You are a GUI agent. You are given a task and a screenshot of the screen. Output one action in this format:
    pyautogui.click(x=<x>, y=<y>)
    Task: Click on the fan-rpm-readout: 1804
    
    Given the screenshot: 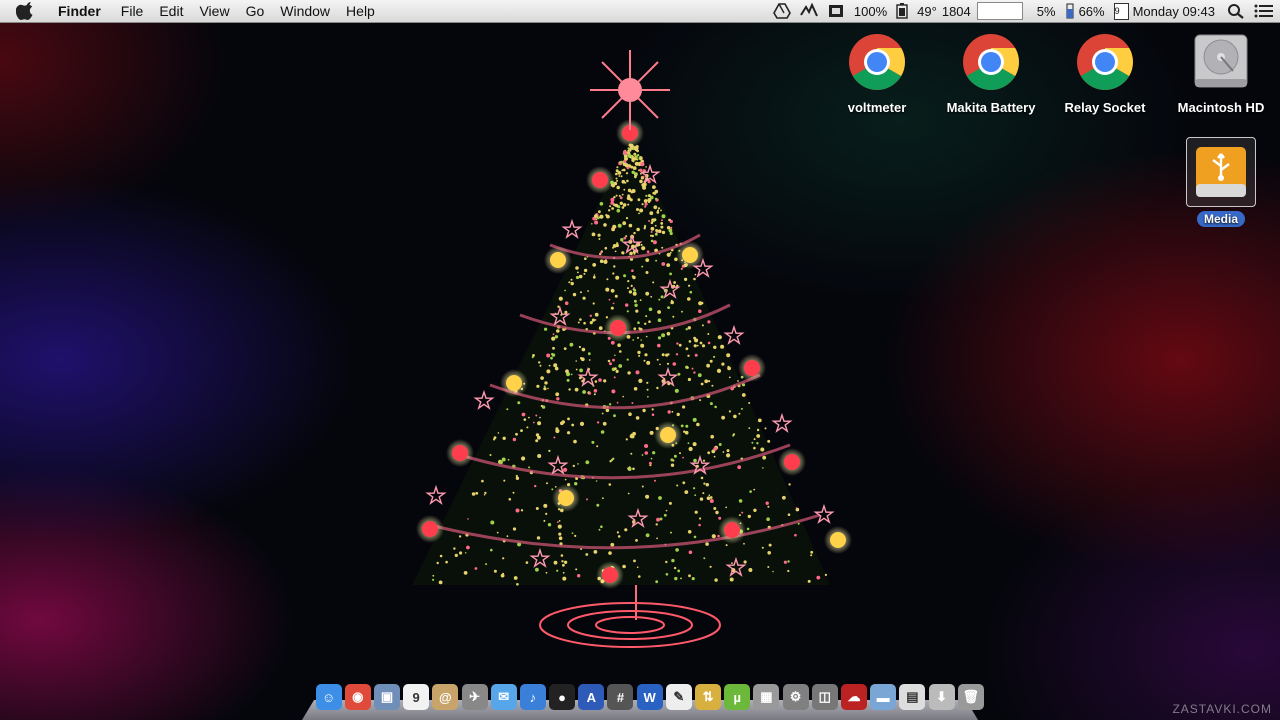 What is the action you would take?
    pyautogui.click(x=956, y=11)
    